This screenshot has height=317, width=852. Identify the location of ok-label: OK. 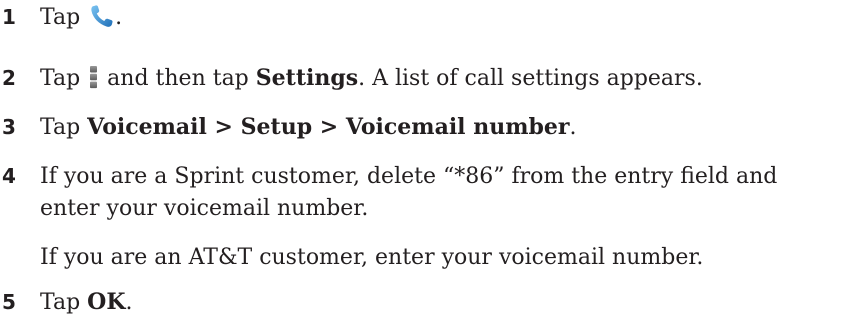
(106, 302).